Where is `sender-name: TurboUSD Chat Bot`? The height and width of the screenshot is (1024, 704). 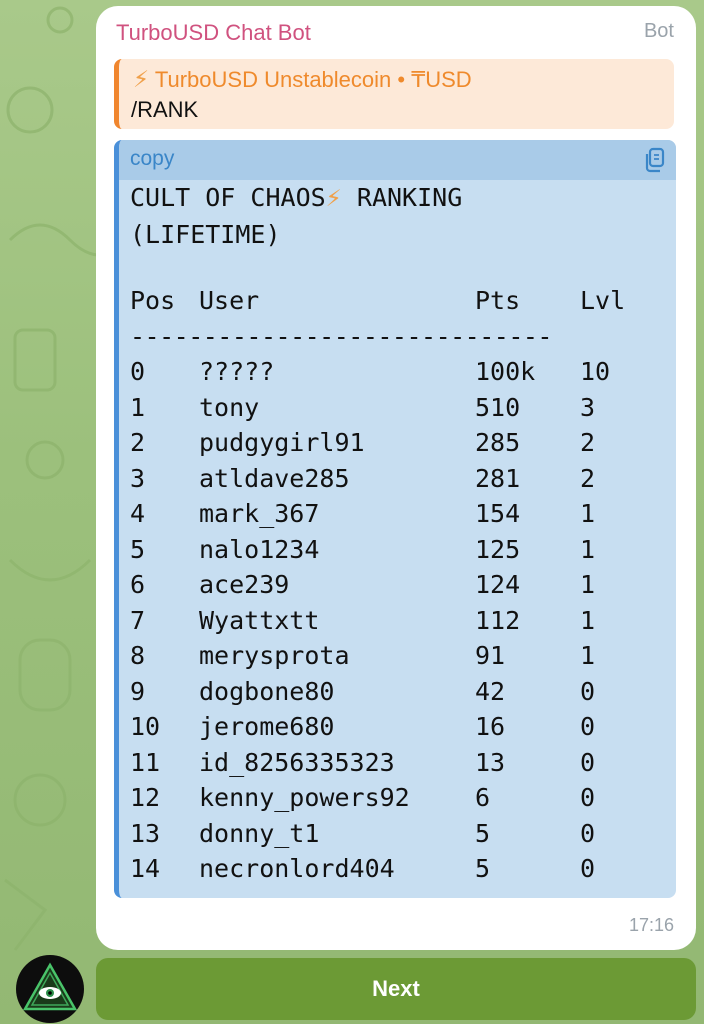 sender-name: TurboUSD Chat Bot is located at coordinates (213, 33).